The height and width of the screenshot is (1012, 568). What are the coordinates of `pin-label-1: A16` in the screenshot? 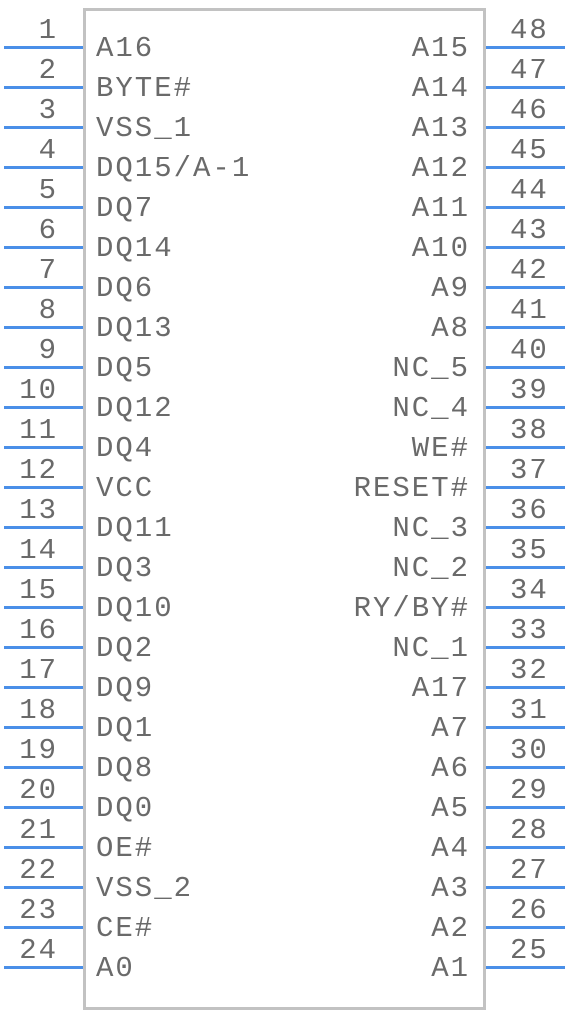 It's located at (125, 48).